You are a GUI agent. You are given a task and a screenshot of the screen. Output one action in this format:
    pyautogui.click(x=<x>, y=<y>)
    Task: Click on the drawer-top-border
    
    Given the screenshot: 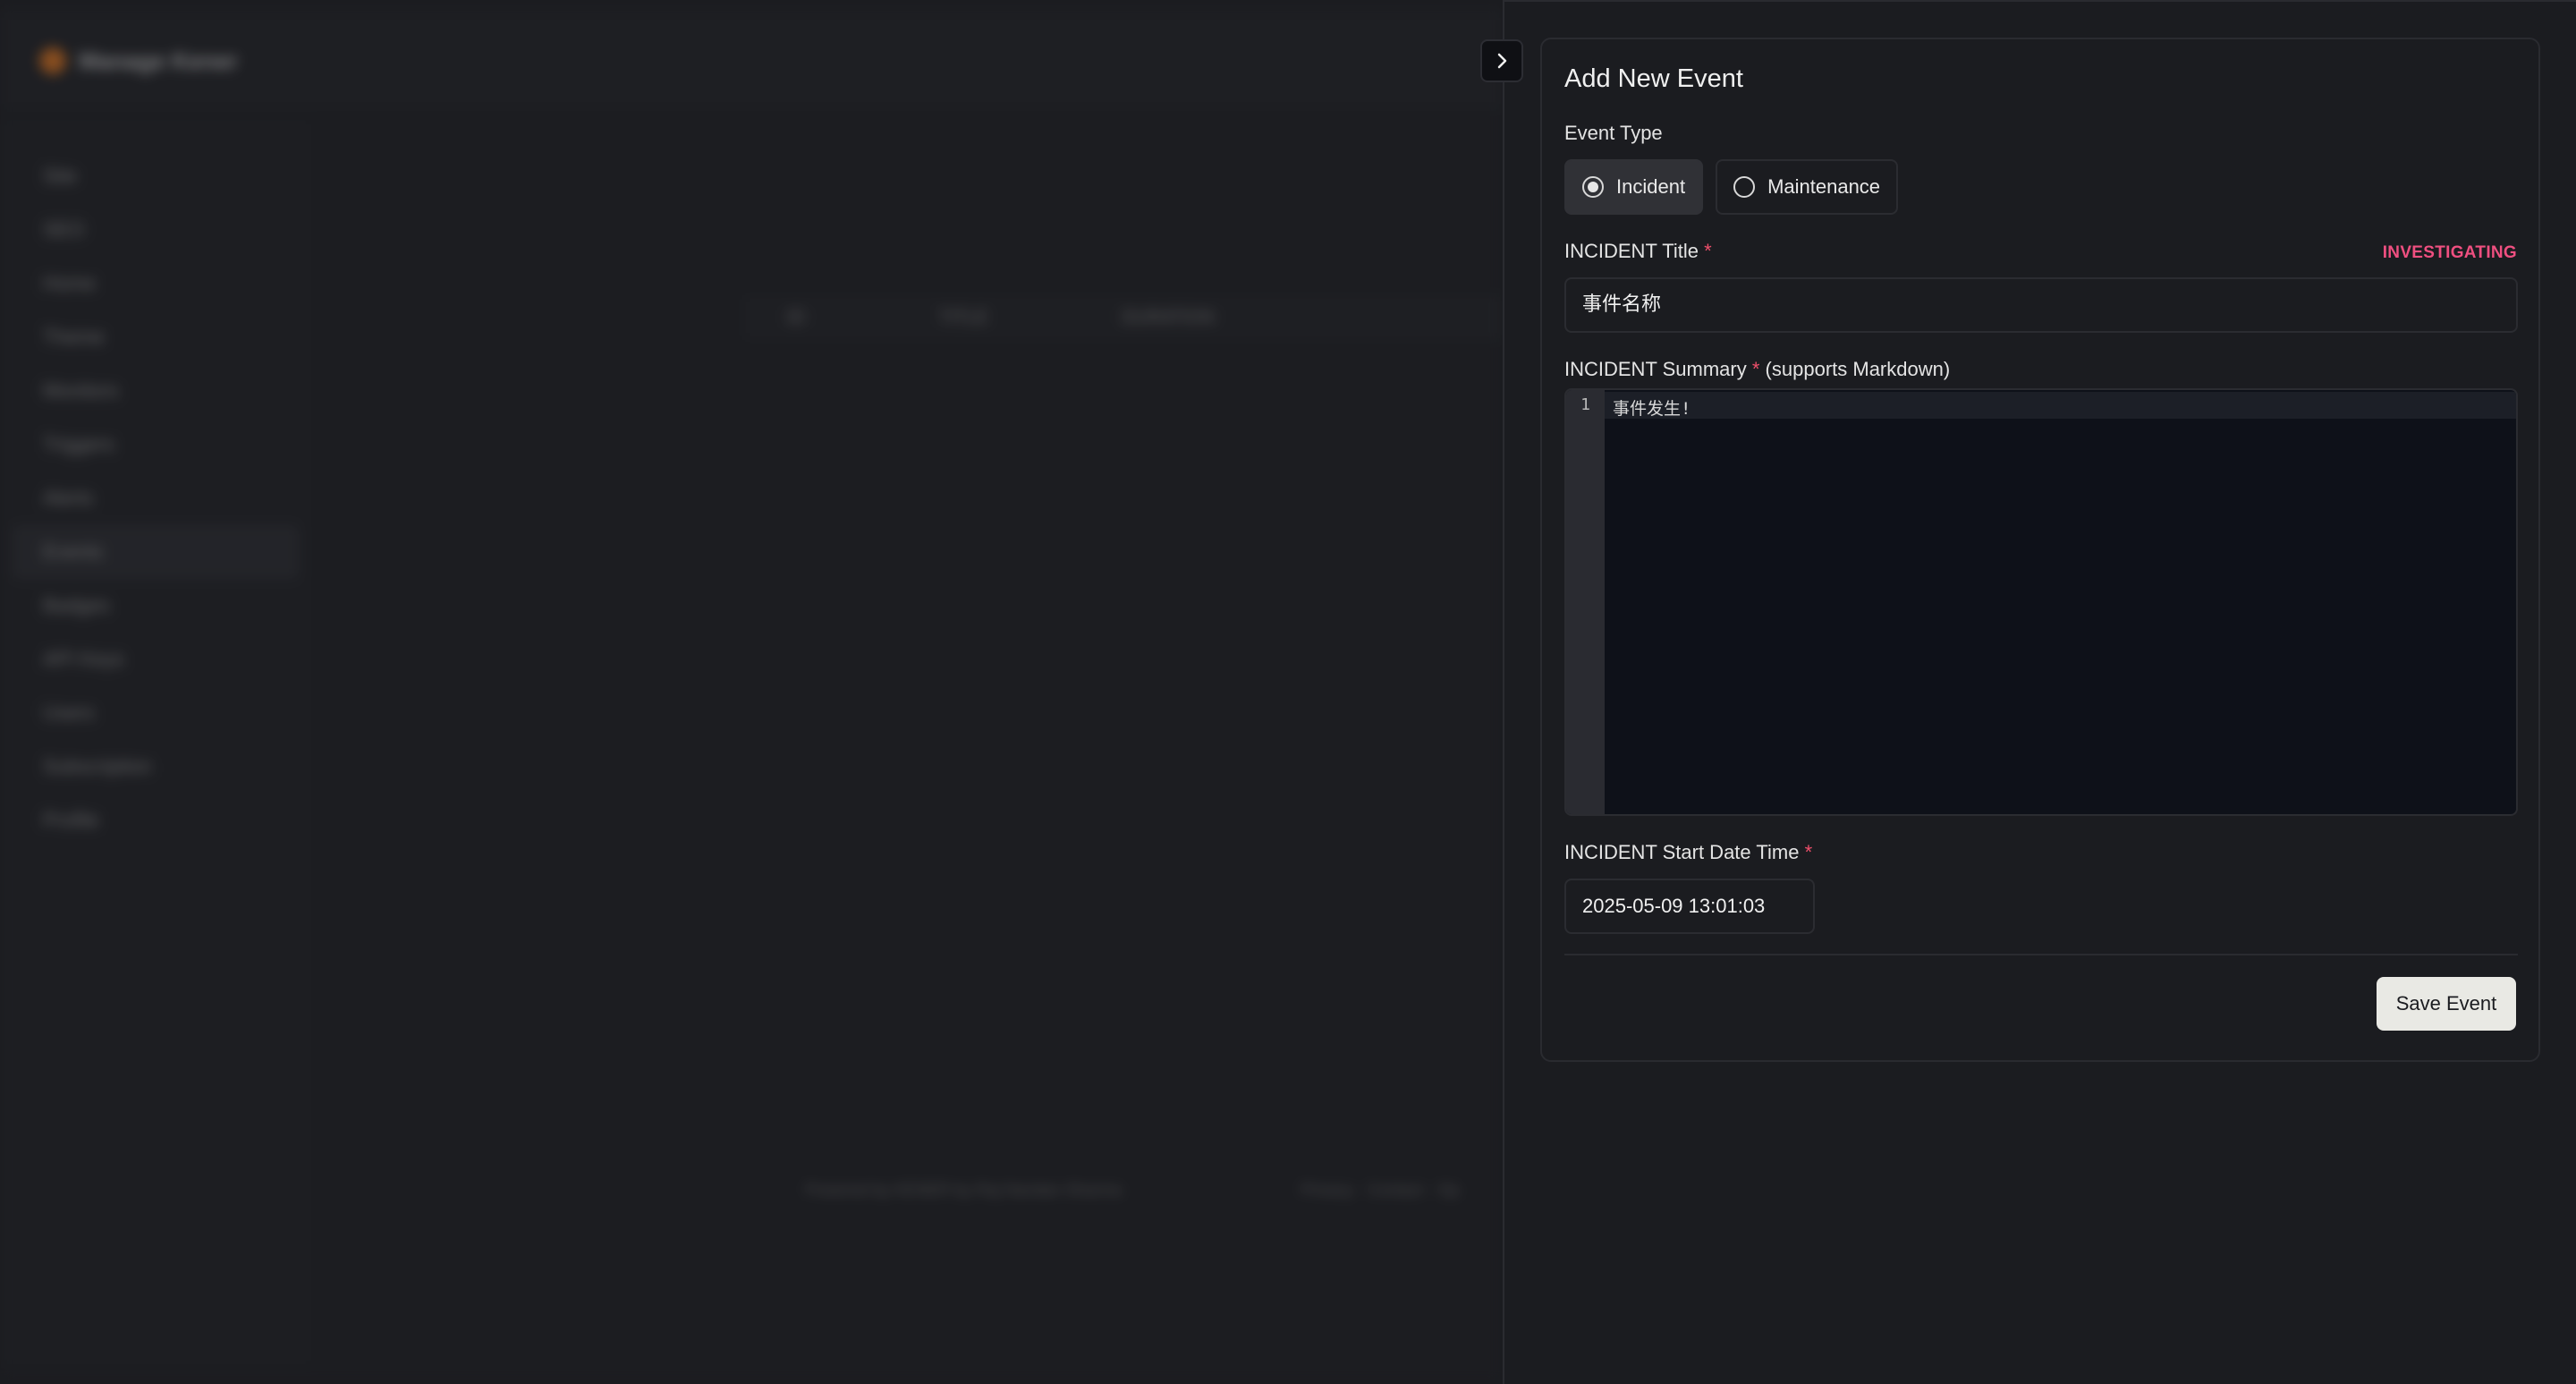 What is the action you would take?
    pyautogui.click(x=2040, y=1)
    